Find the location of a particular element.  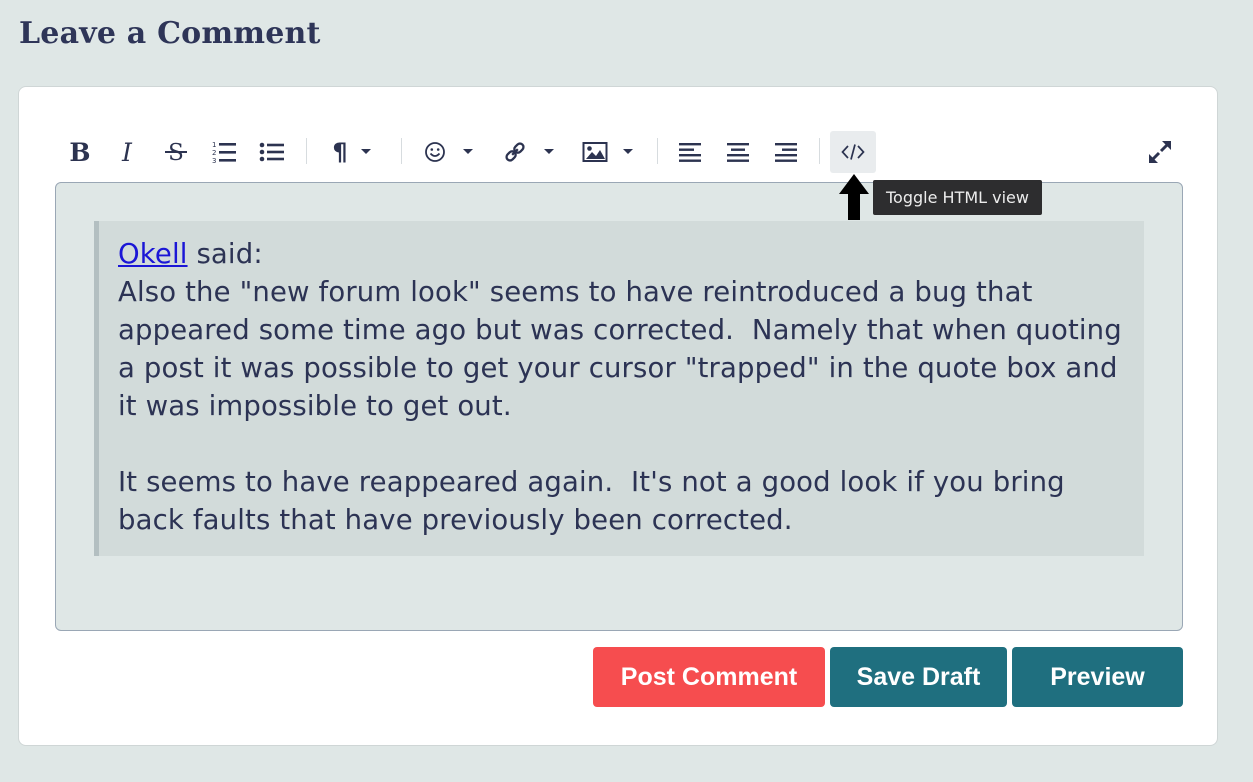

align-left-button is located at coordinates (690, 152).